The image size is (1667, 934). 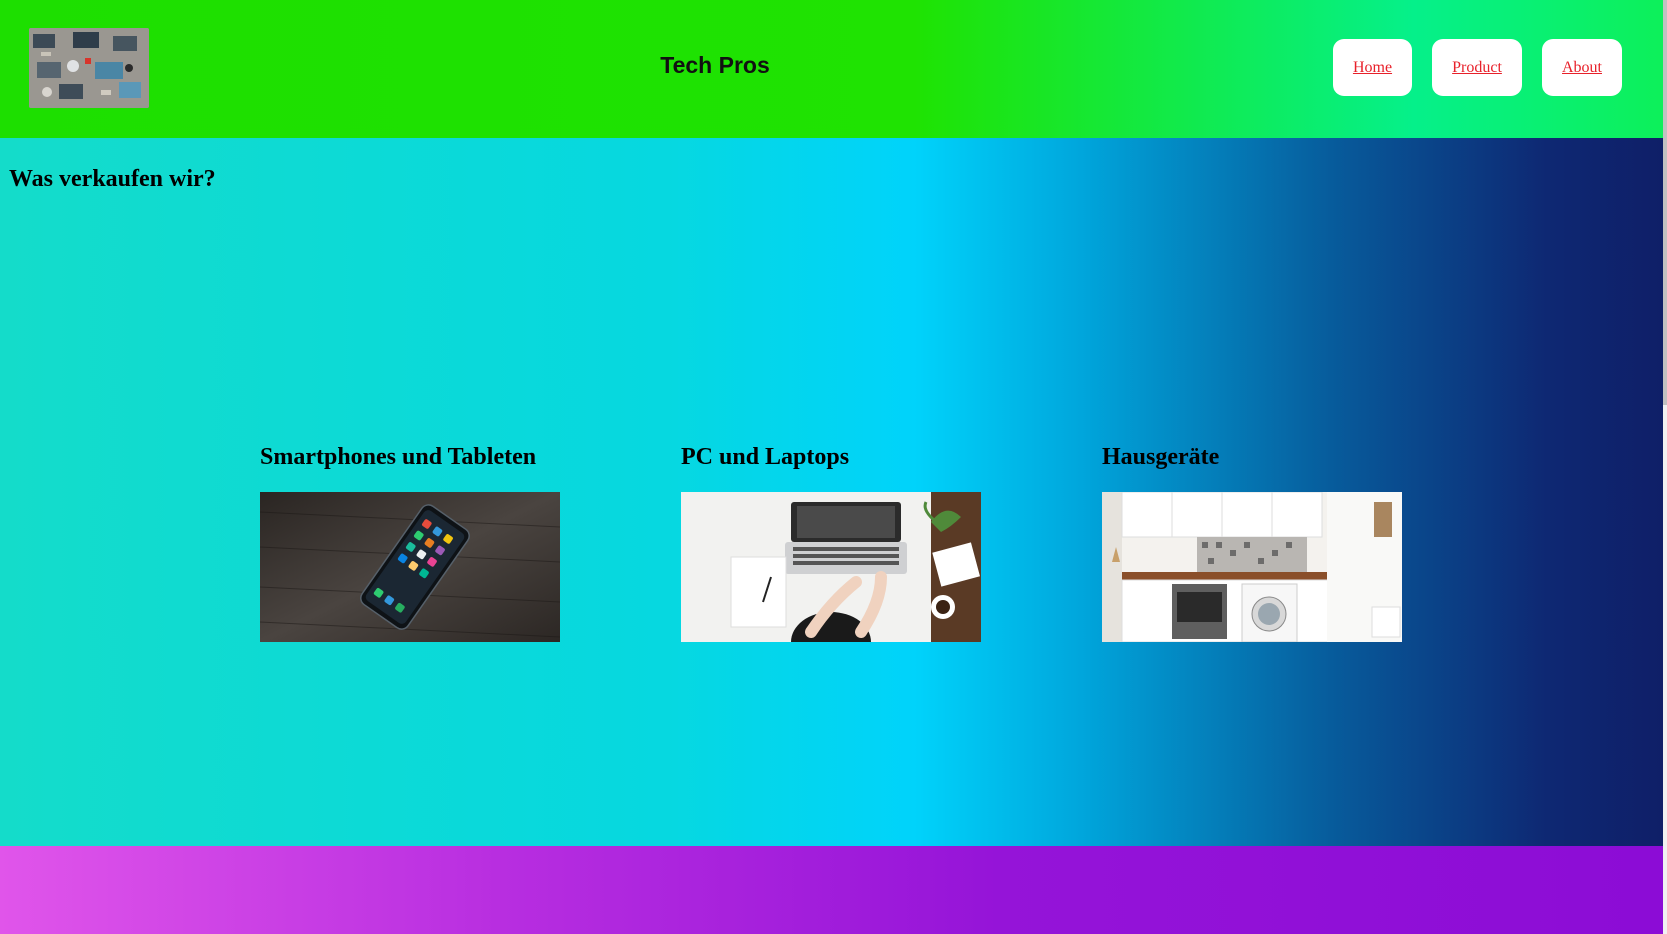 I want to click on nav-home-link: Home, so click(x=1372, y=68).